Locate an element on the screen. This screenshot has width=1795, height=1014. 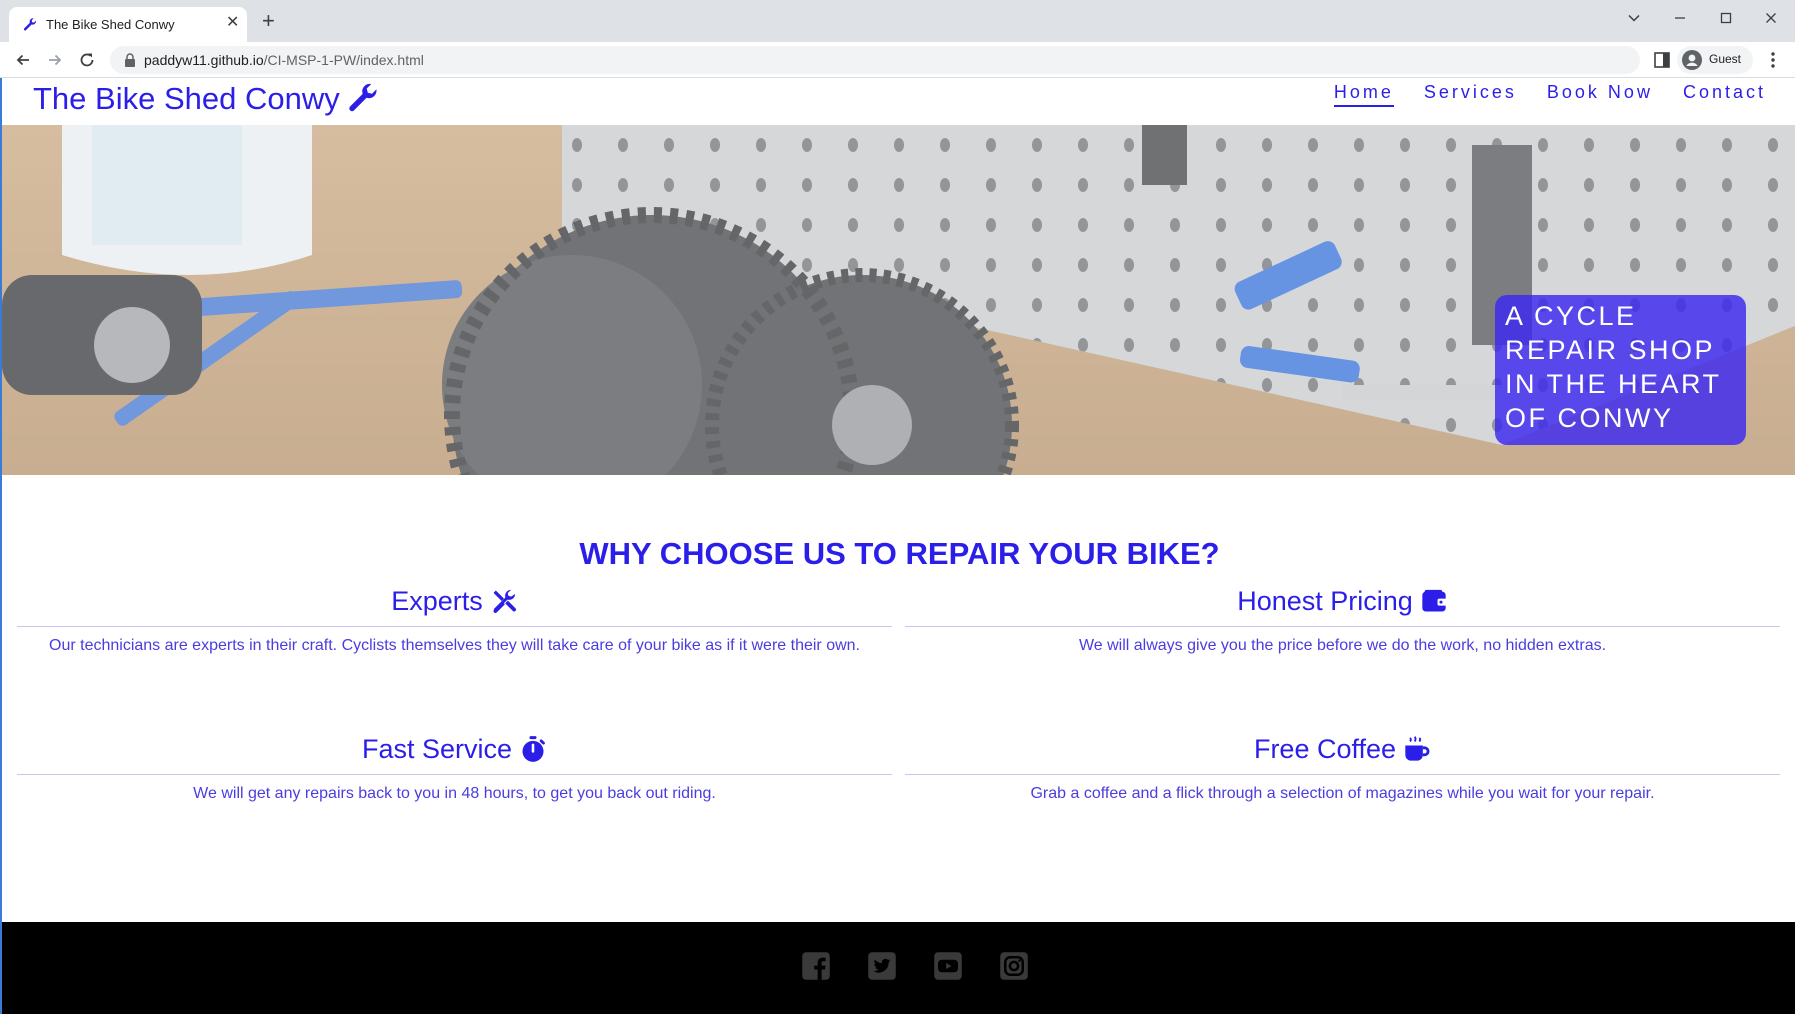
site-logo: The Bike Shed Conwy is located at coordinates (207, 99).